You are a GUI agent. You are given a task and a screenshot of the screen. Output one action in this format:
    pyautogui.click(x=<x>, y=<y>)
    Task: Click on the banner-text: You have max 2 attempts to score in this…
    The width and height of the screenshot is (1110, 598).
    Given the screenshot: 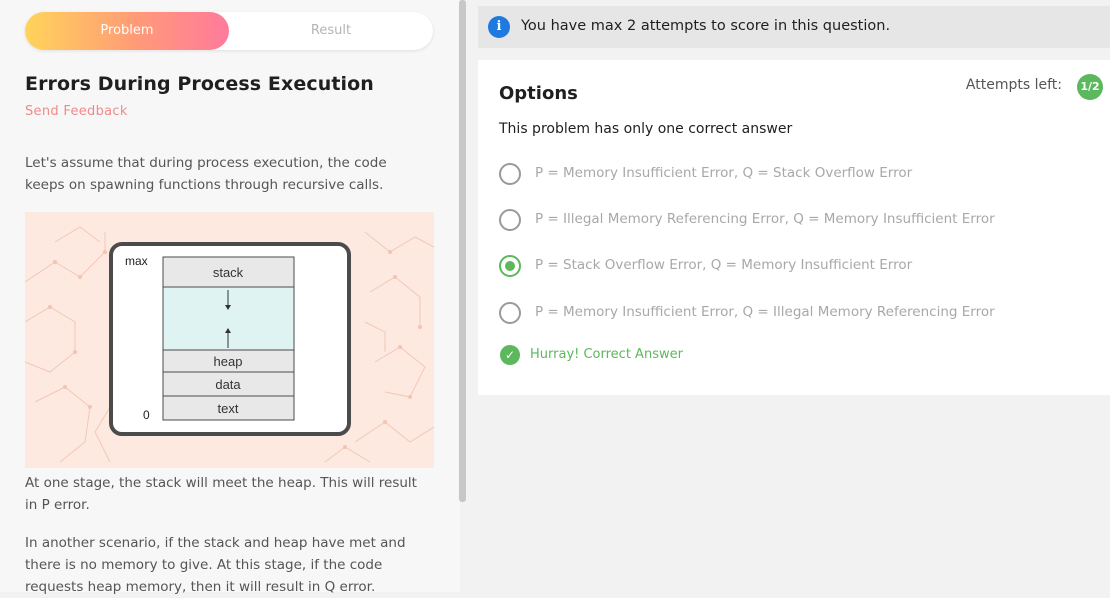 What is the action you would take?
    pyautogui.click(x=706, y=26)
    